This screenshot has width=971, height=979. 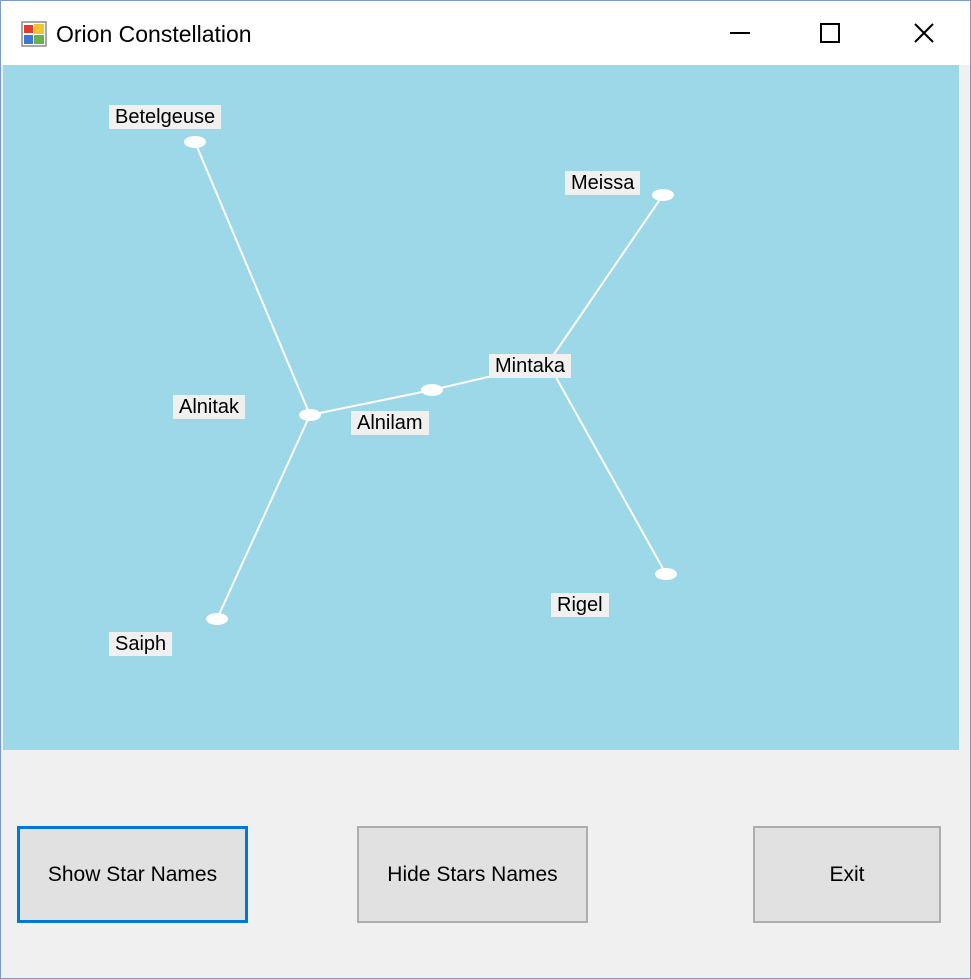 What do you see at coordinates (34, 34) in the screenshot?
I see `app-form-icon` at bounding box center [34, 34].